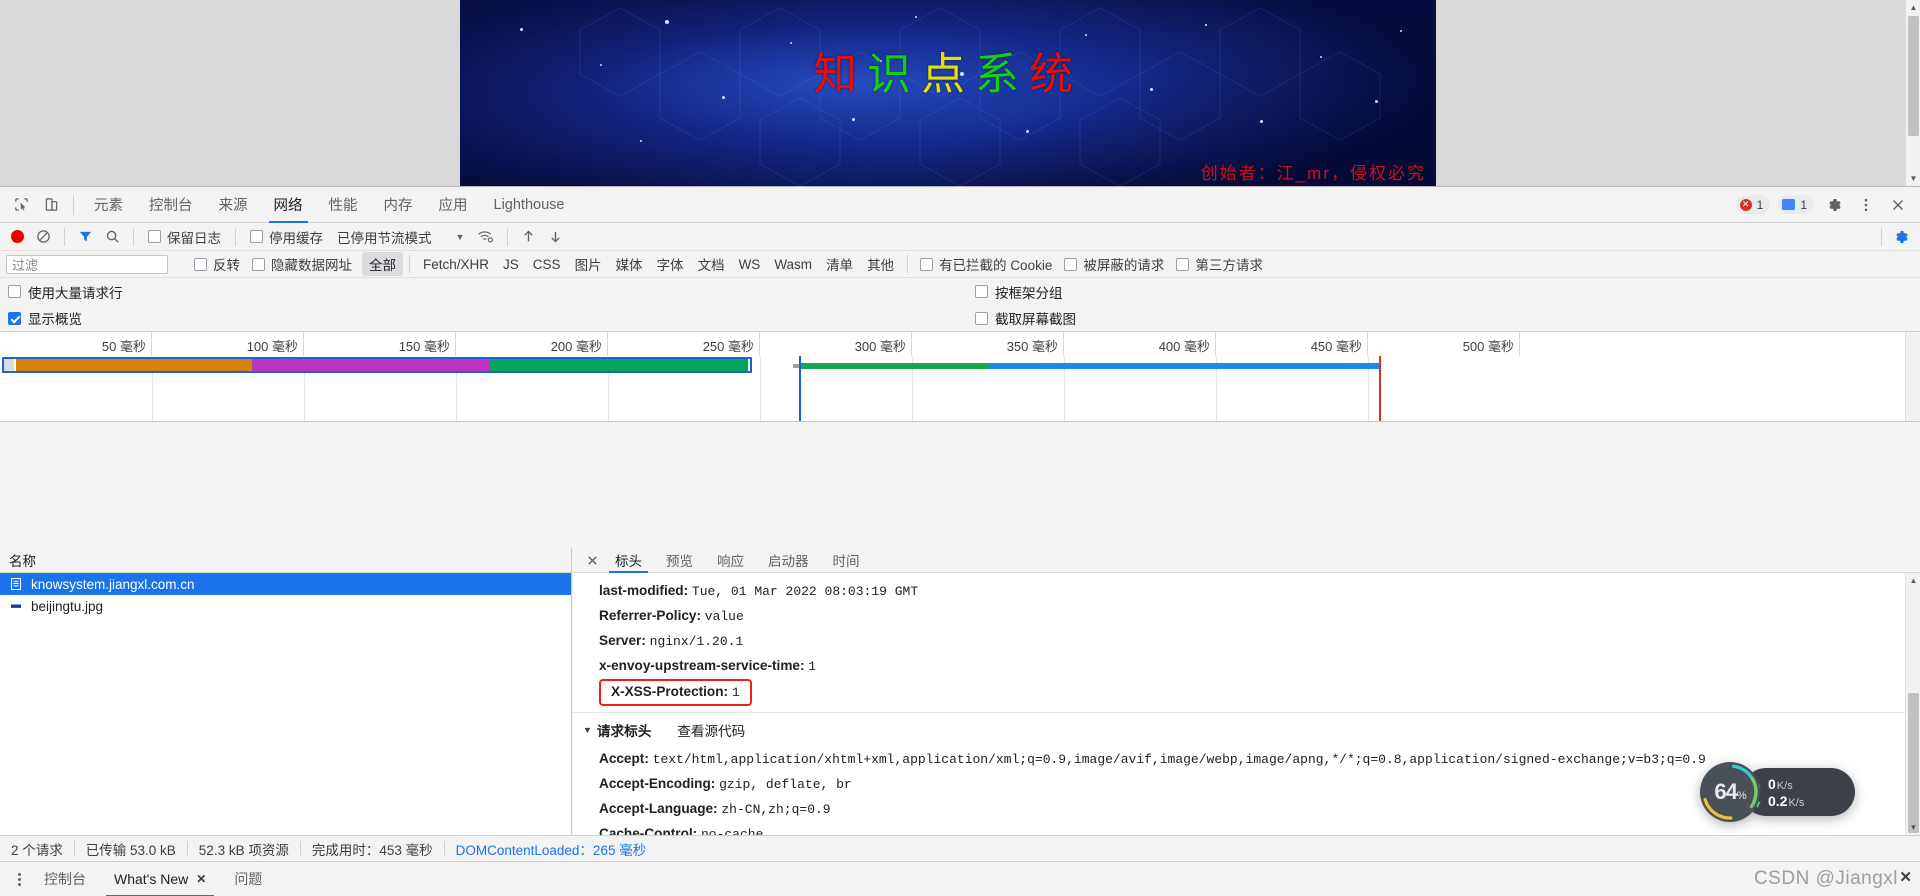 This screenshot has width=1920, height=896. Describe the element at coordinates (846, 560) in the screenshot. I see `detail-tab-timing: 时间` at that location.